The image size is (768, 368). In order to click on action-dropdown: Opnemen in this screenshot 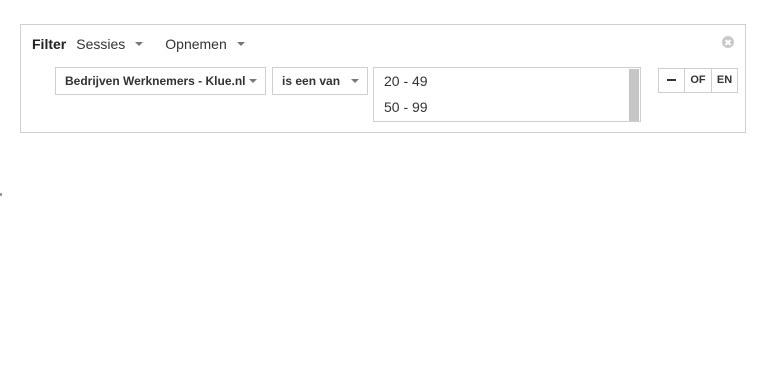, I will do `click(205, 44)`.